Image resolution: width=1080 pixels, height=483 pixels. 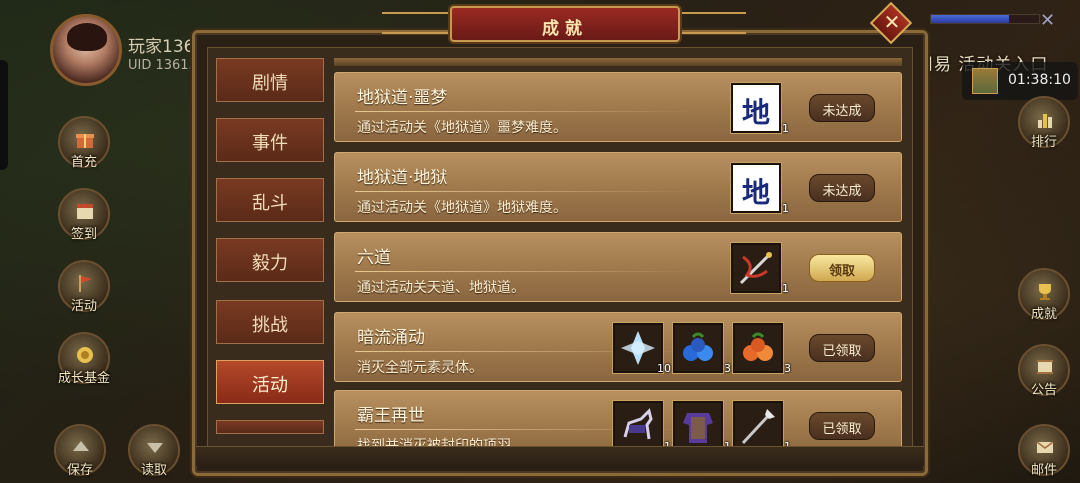 What do you see at coordinates (270, 263) in the screenshot?
I see `tab-label: 毅力` at bounding box center [270, 263].